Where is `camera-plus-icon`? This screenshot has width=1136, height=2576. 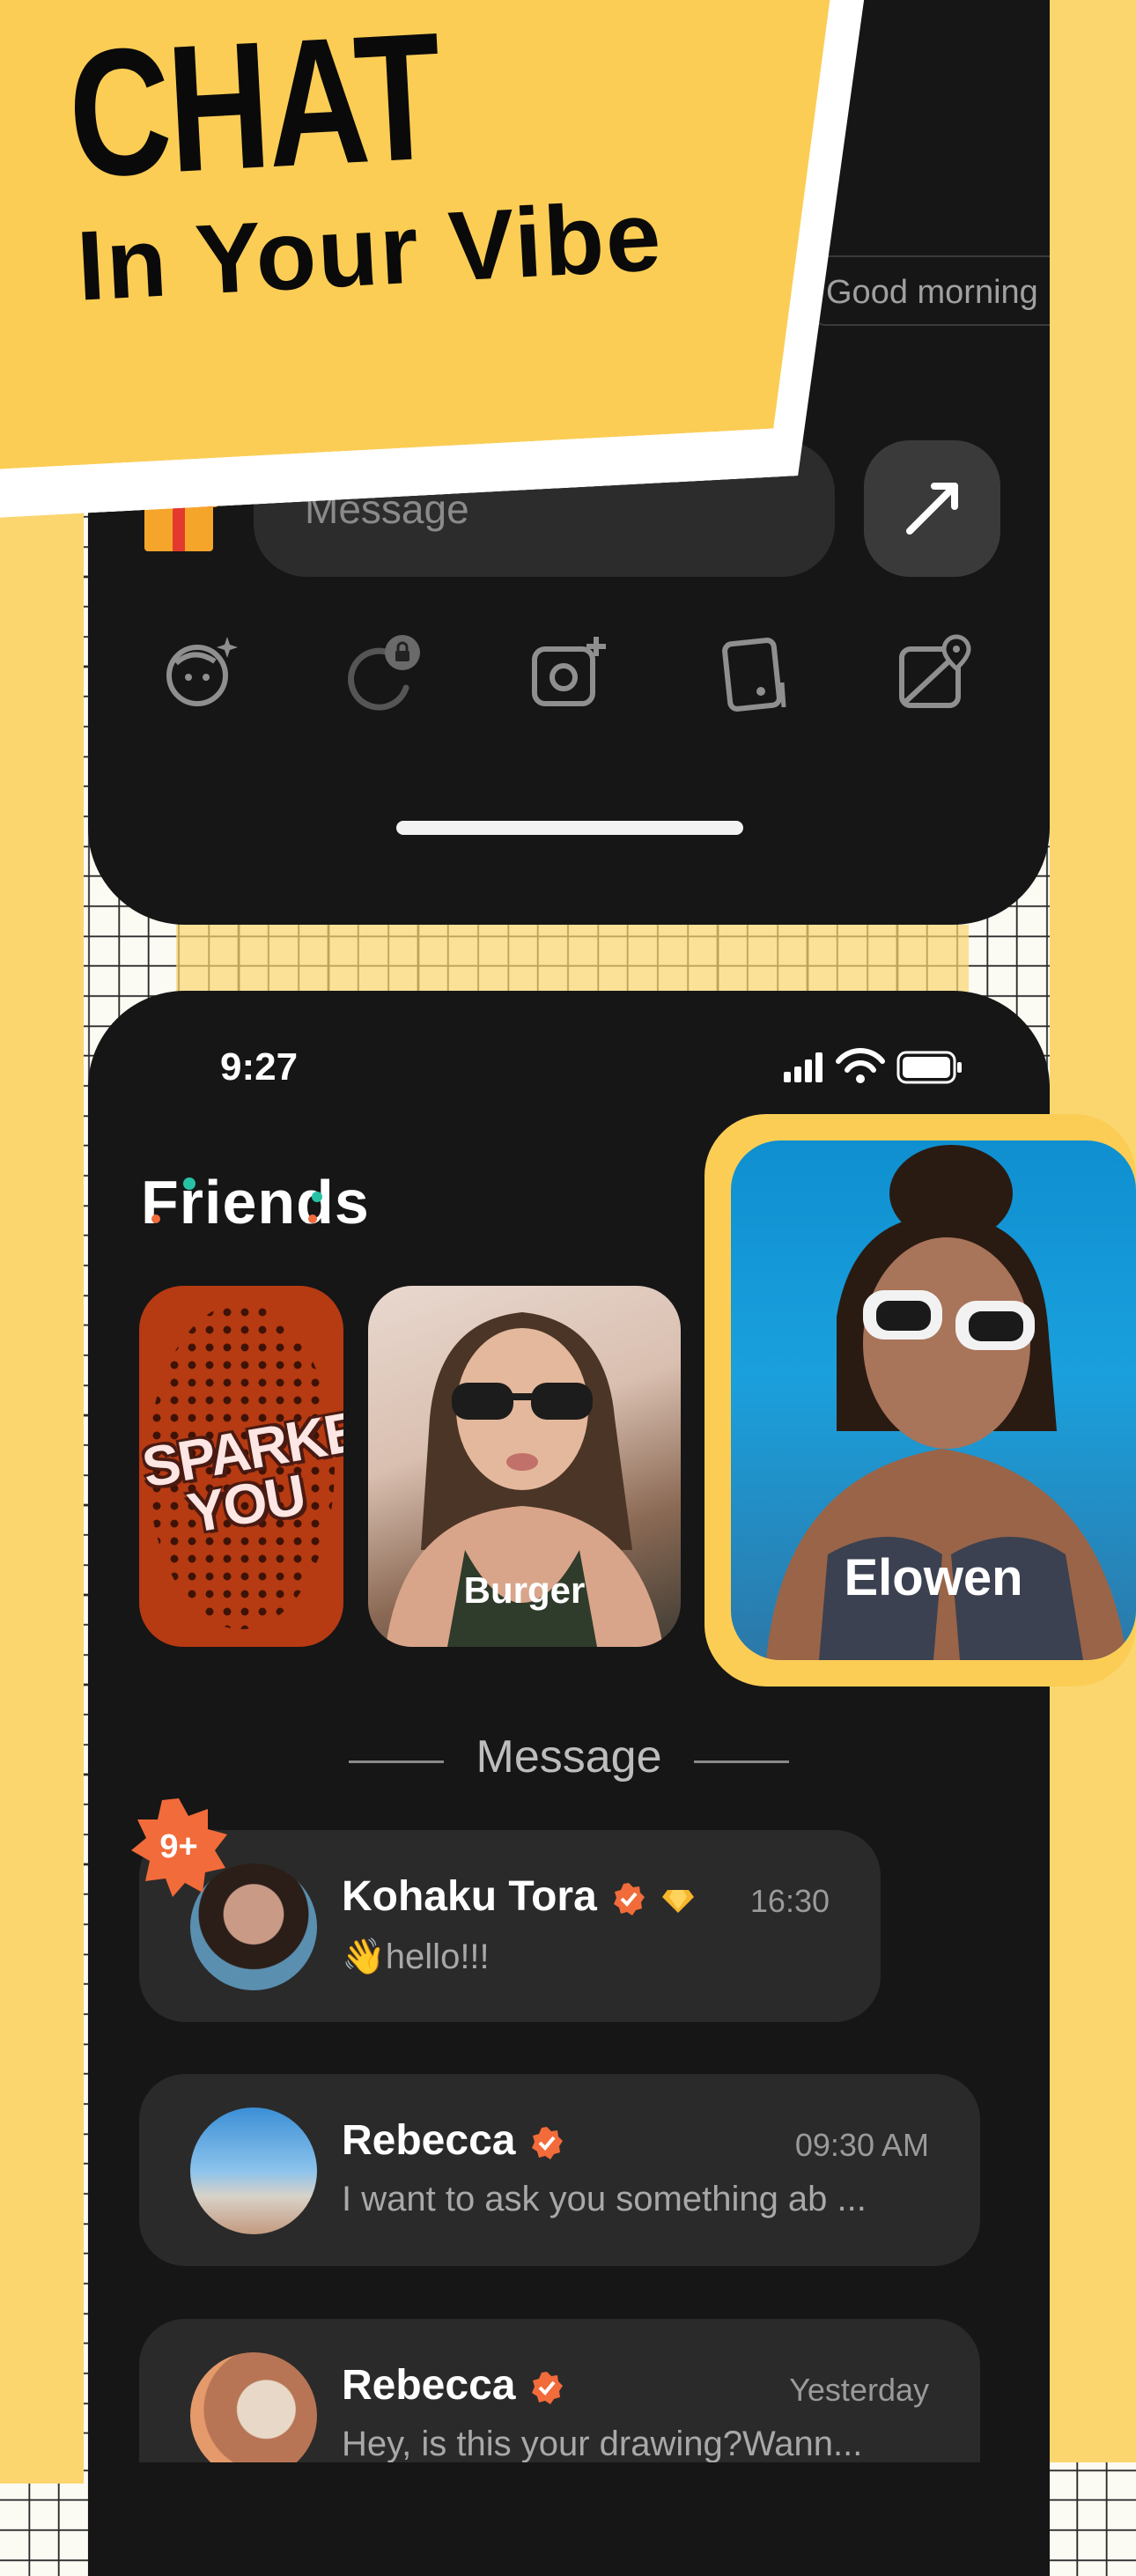 camera-plus-icon is located at coordinates (568, 672).